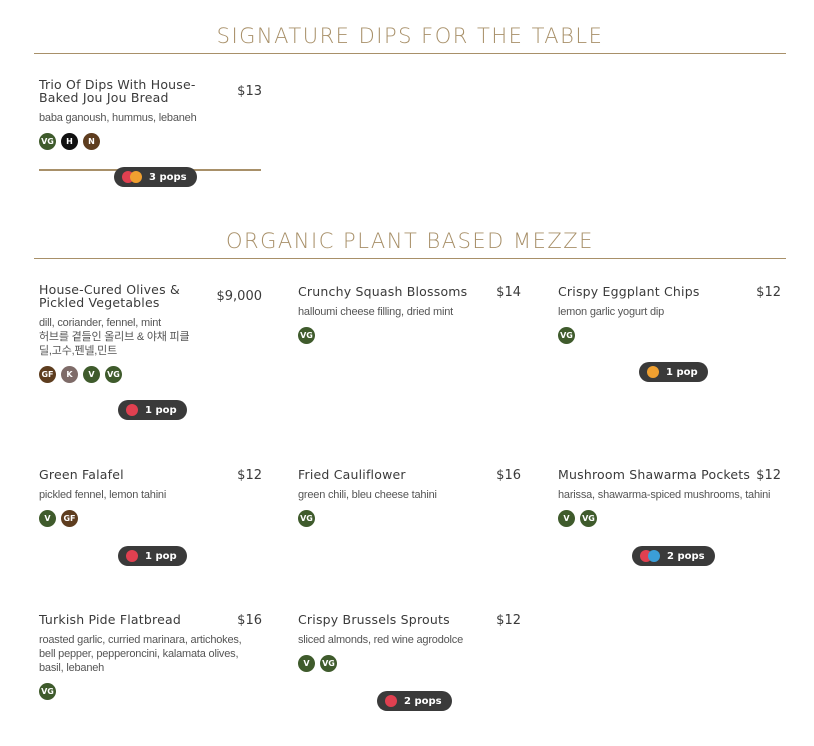 The height and width of the screenshot is (746, 814). I want to click on item-price: $14, so click(508, 292).